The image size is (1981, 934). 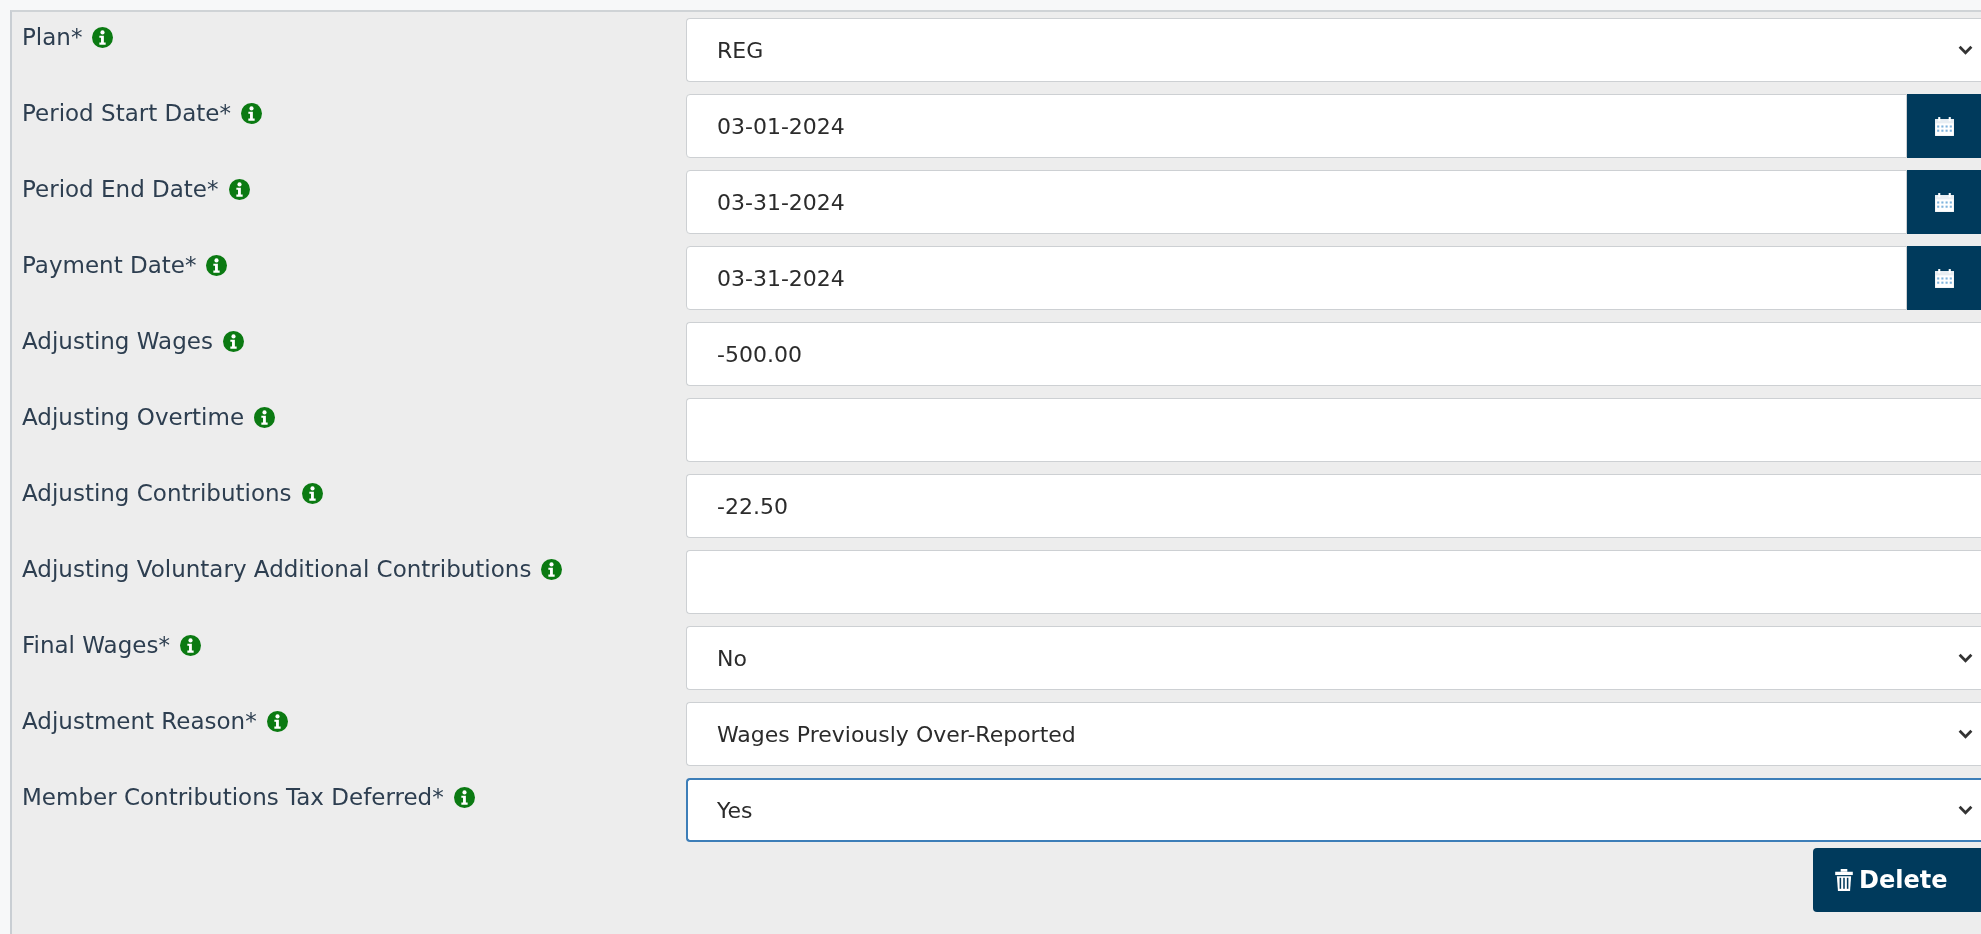 What do you see at coordinates (157, 493) in the screenshot?
I see `field-label: Adjusting Contributions` at bounding box center [157, 493].